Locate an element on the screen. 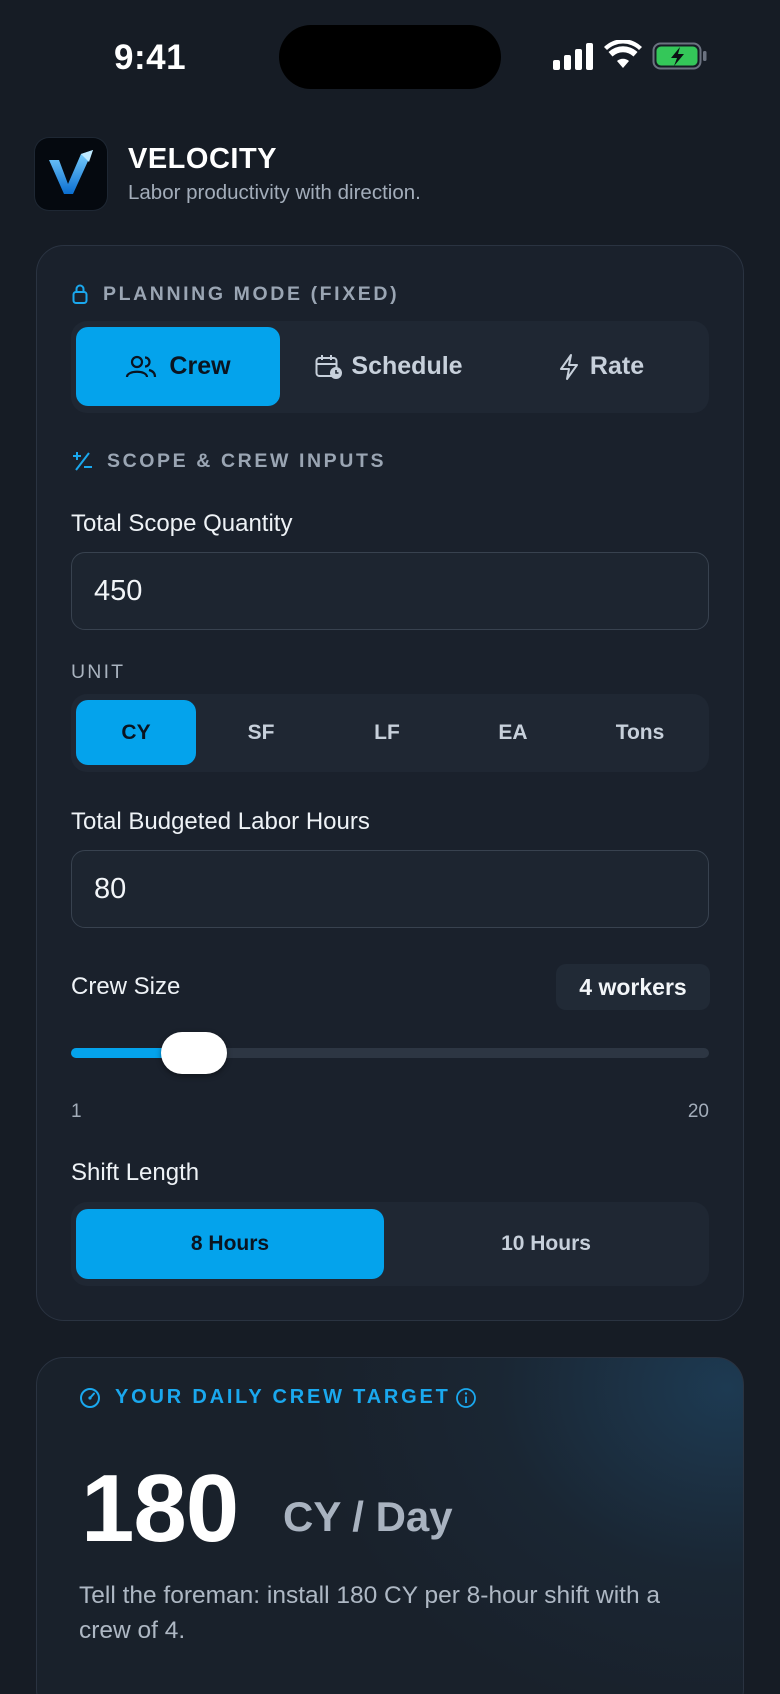  unit-selector: CY SF LF EA Tons is located at coordinates (390, 733).